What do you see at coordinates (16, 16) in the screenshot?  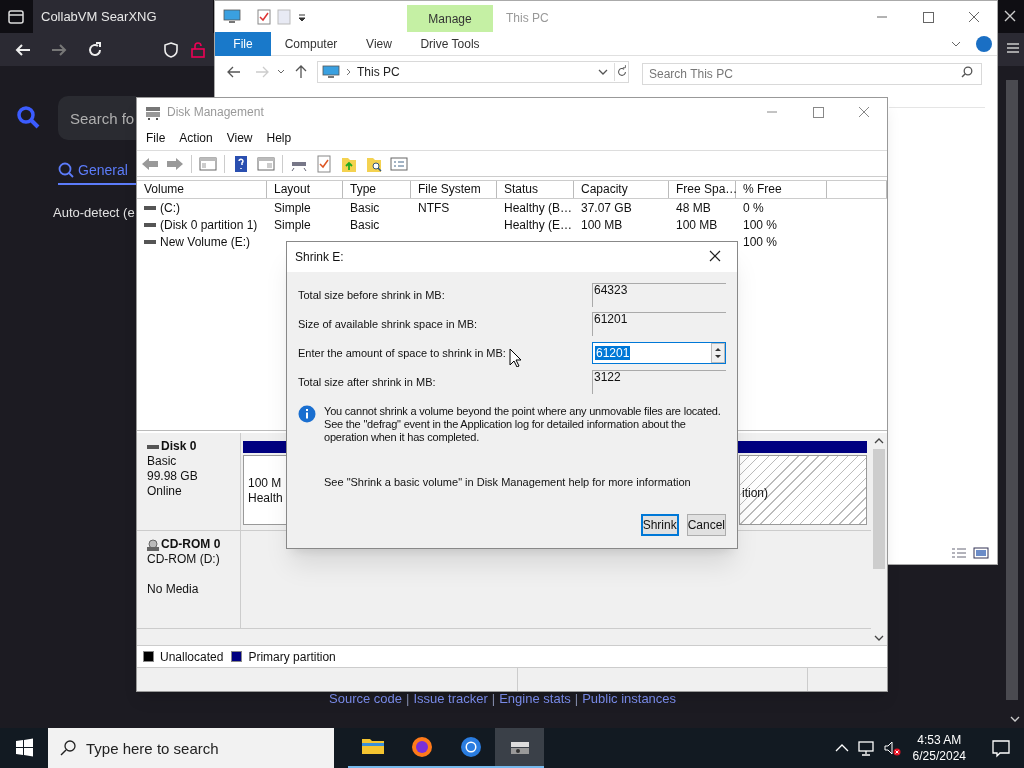 I see `tab-list-icon` at bounding box center [16, 16].